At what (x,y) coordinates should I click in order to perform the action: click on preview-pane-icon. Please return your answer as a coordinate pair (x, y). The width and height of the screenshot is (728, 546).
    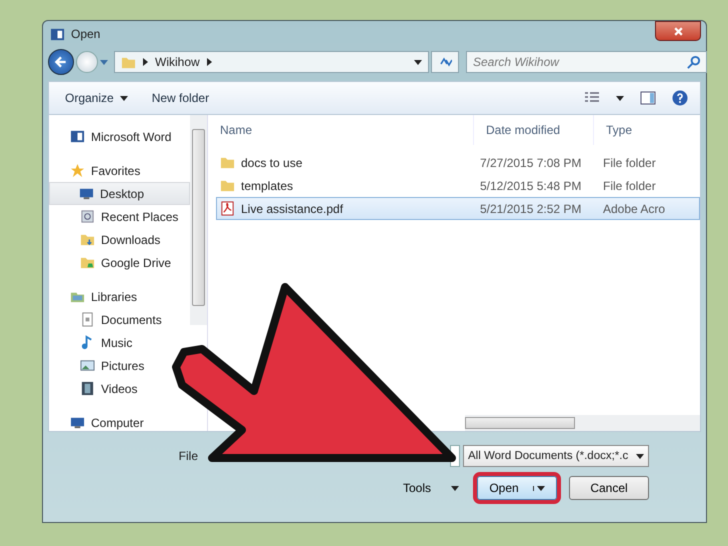
    Looking at the image, I should click on (648, 98).